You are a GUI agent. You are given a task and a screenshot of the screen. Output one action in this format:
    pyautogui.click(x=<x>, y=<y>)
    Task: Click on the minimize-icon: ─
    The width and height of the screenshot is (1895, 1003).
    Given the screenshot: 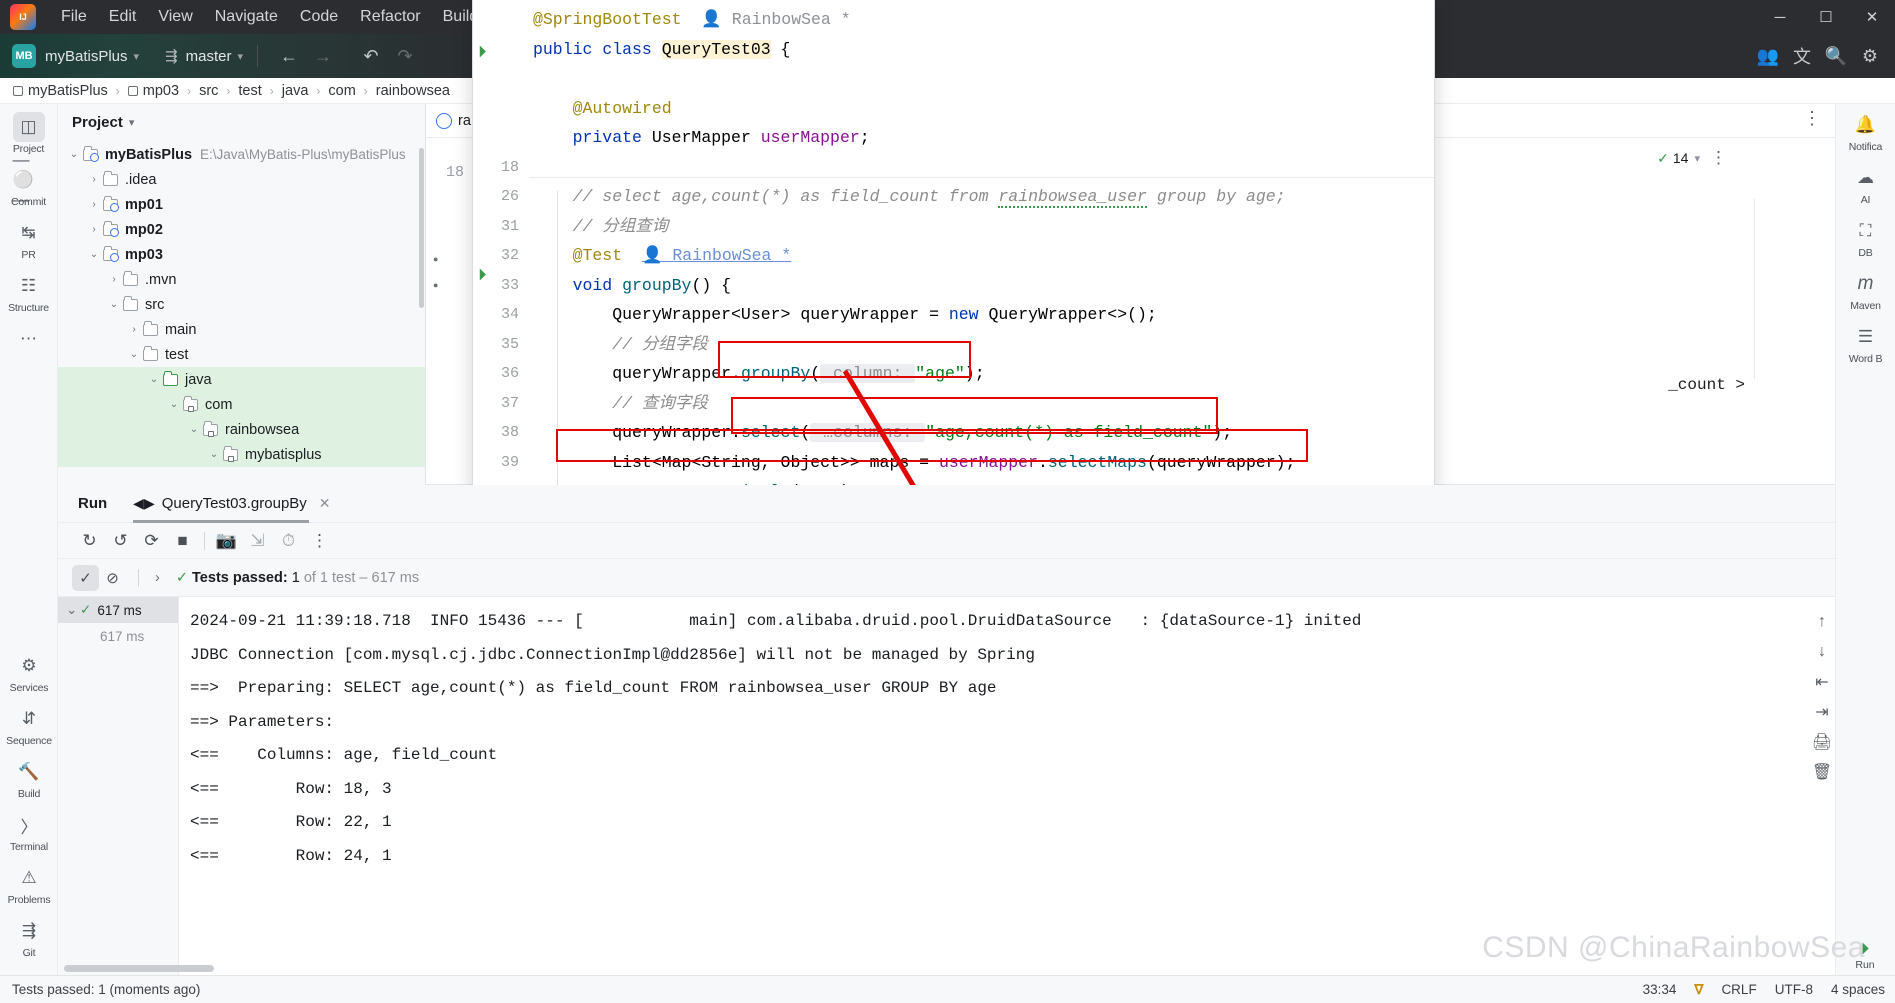 What is the action you would take?
    pyautogui.click(x=1780, y=17)
    